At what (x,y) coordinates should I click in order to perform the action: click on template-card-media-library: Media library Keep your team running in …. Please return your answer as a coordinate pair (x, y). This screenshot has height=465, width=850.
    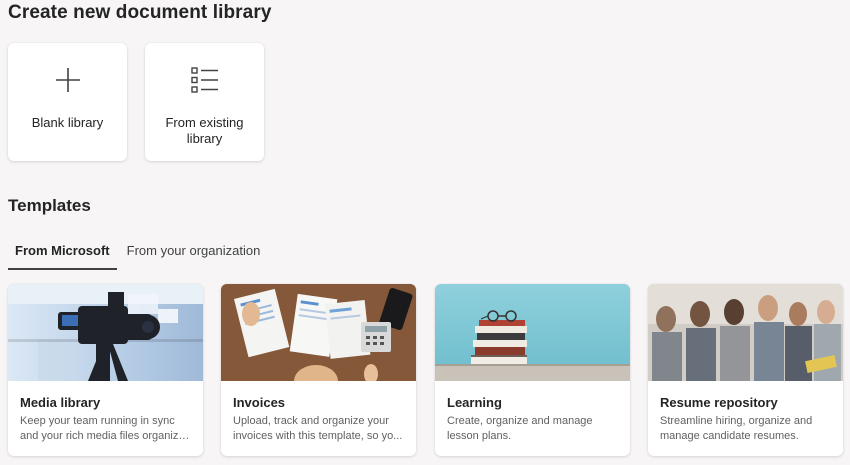
    Looking at the image, I should click on (105, 370).